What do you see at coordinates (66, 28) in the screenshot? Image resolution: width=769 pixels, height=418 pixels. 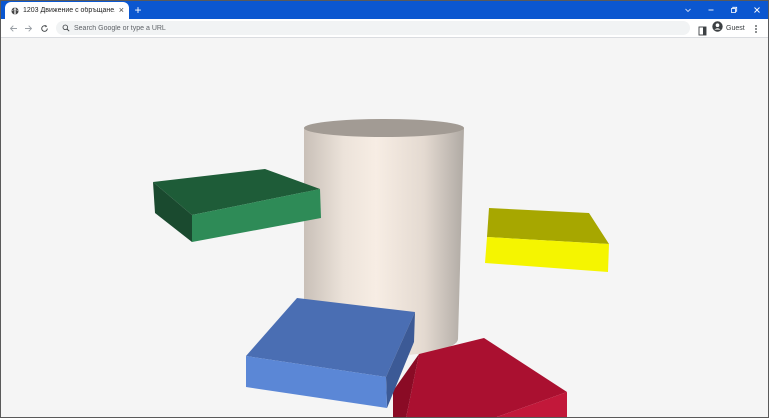 I see `search-icon` at bounding box center [66, 28].